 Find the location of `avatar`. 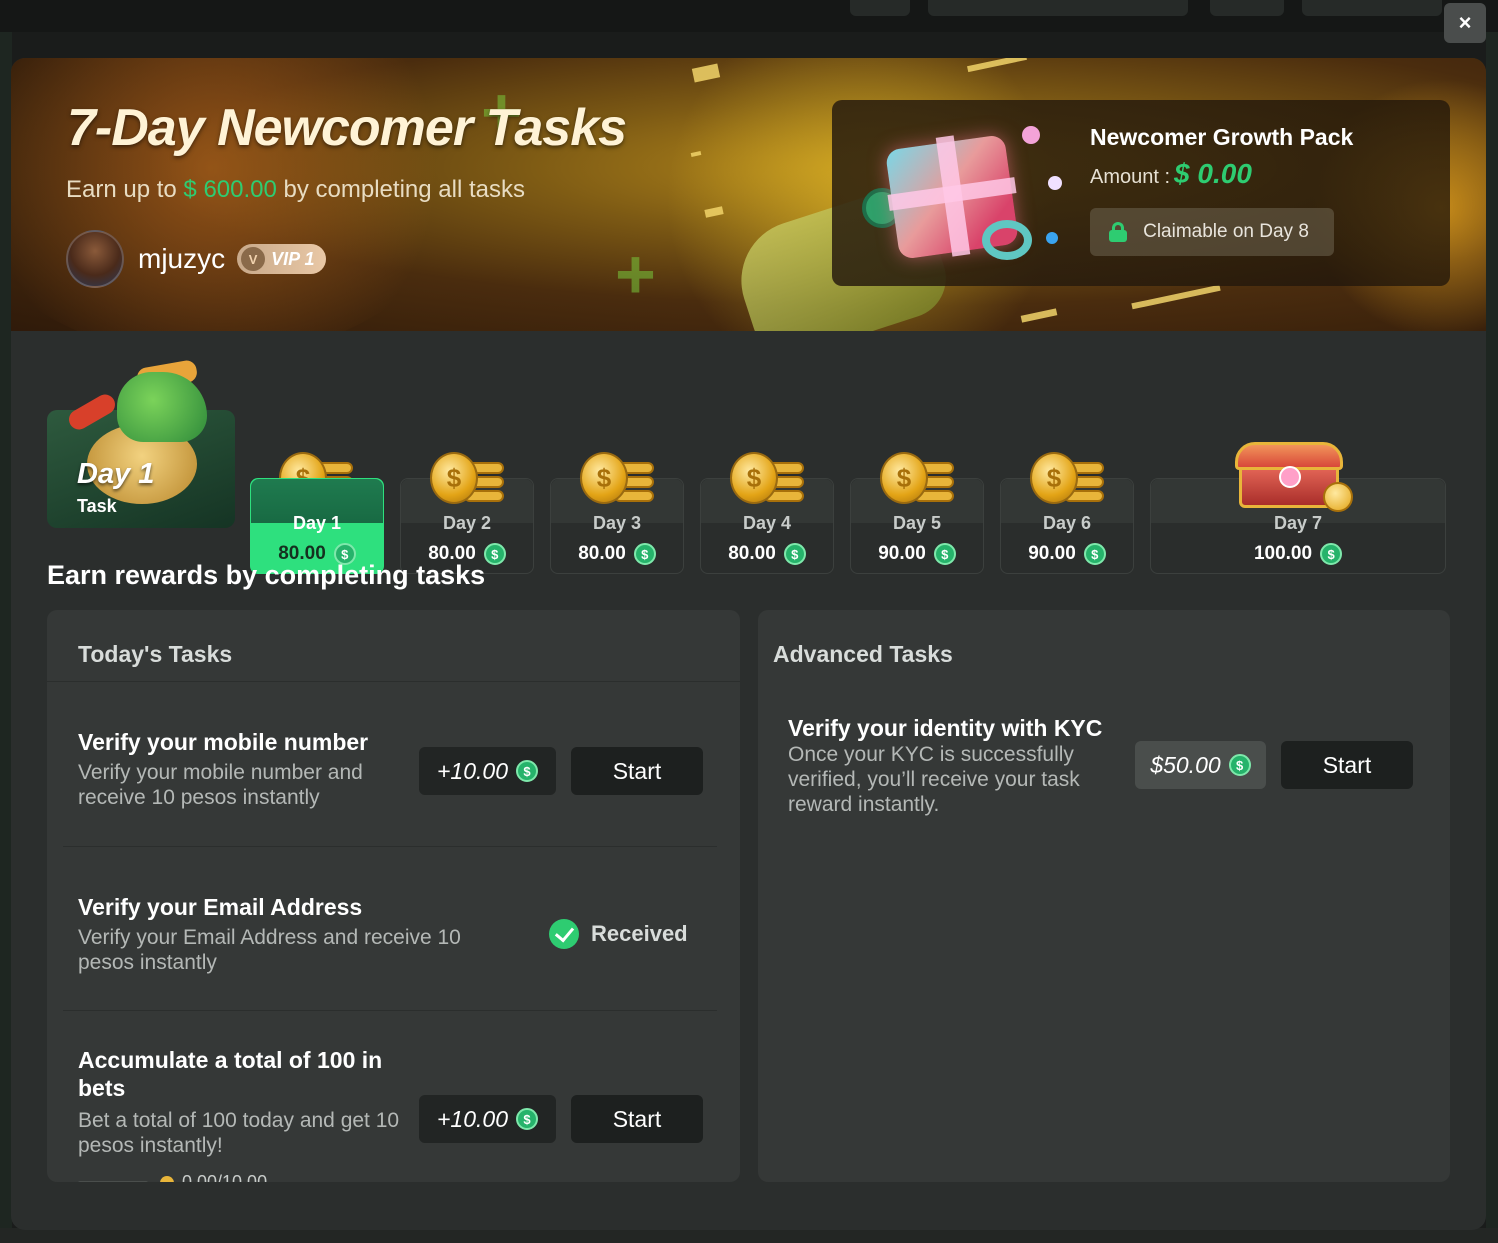

avatar is located at coordinates (95, 259).